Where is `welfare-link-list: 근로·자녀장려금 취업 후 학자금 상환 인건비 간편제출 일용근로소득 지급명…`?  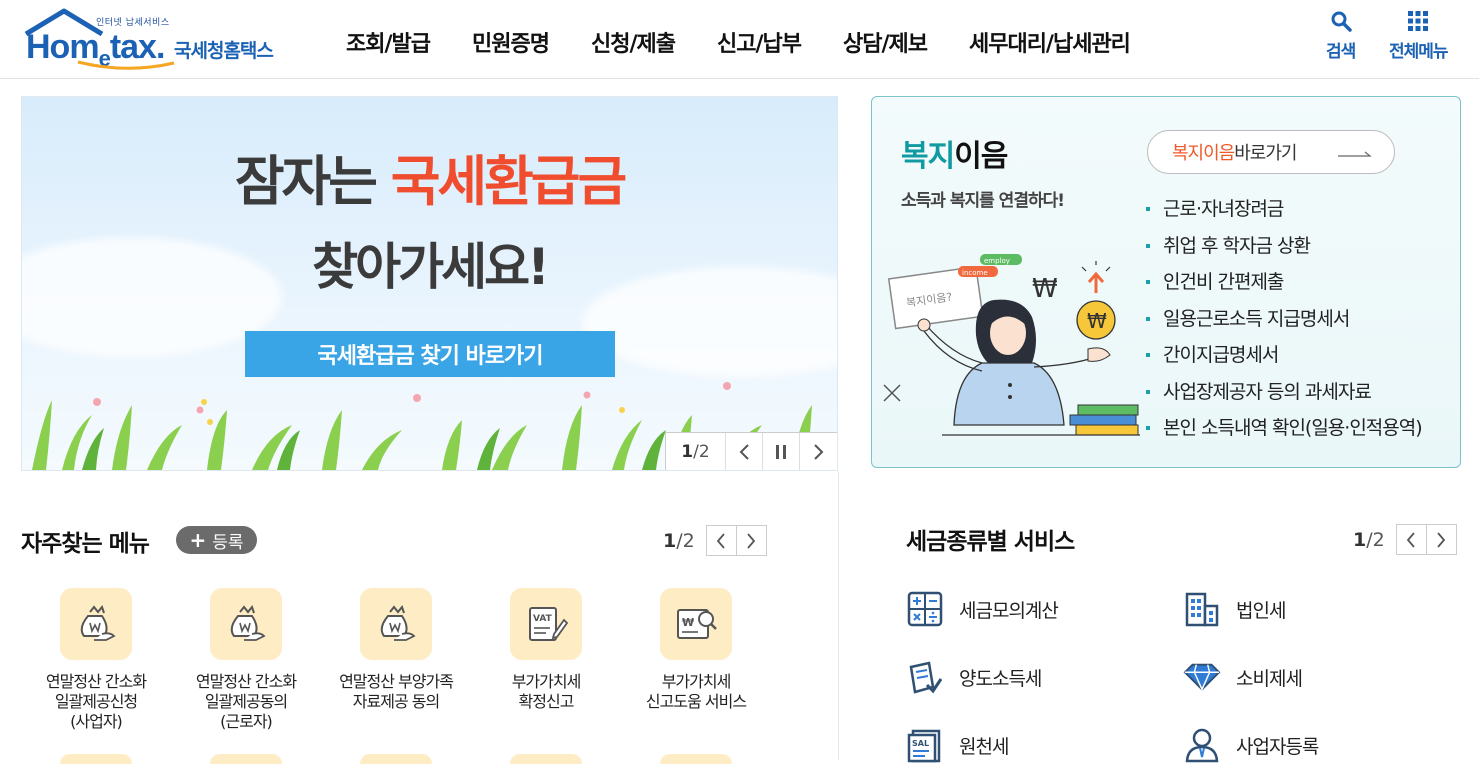 welfare-link-list: 근로·자녀장려금 취업 후 학자금 상환 인건비 간편제출 일용근로소득 지급명… is located at coordinates (1284, 319).